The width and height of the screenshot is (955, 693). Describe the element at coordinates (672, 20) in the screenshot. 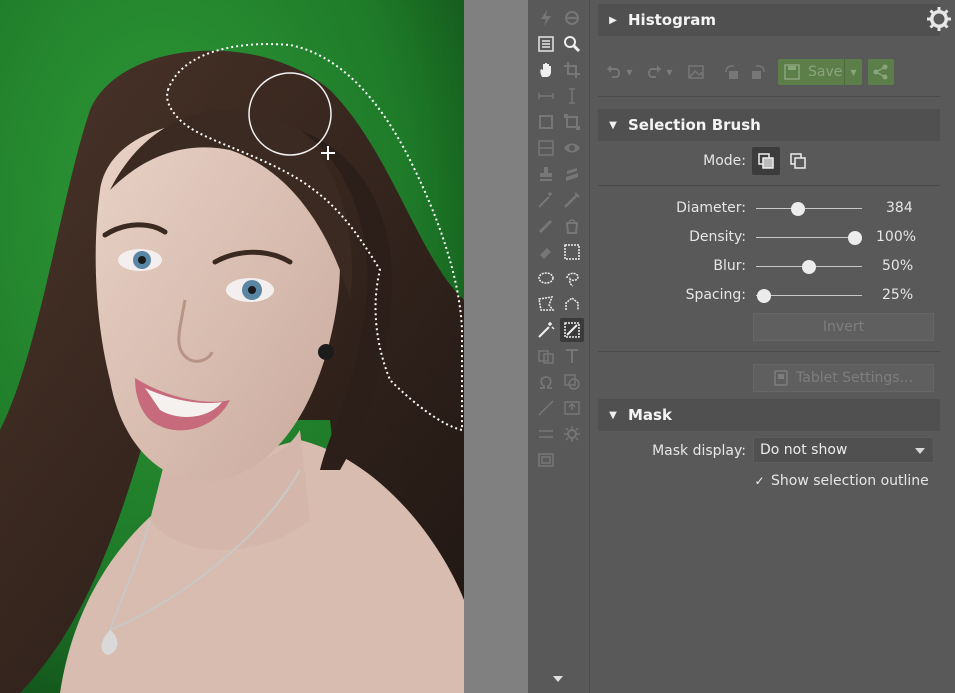

I see `histogram-title: Histogram` at that location.